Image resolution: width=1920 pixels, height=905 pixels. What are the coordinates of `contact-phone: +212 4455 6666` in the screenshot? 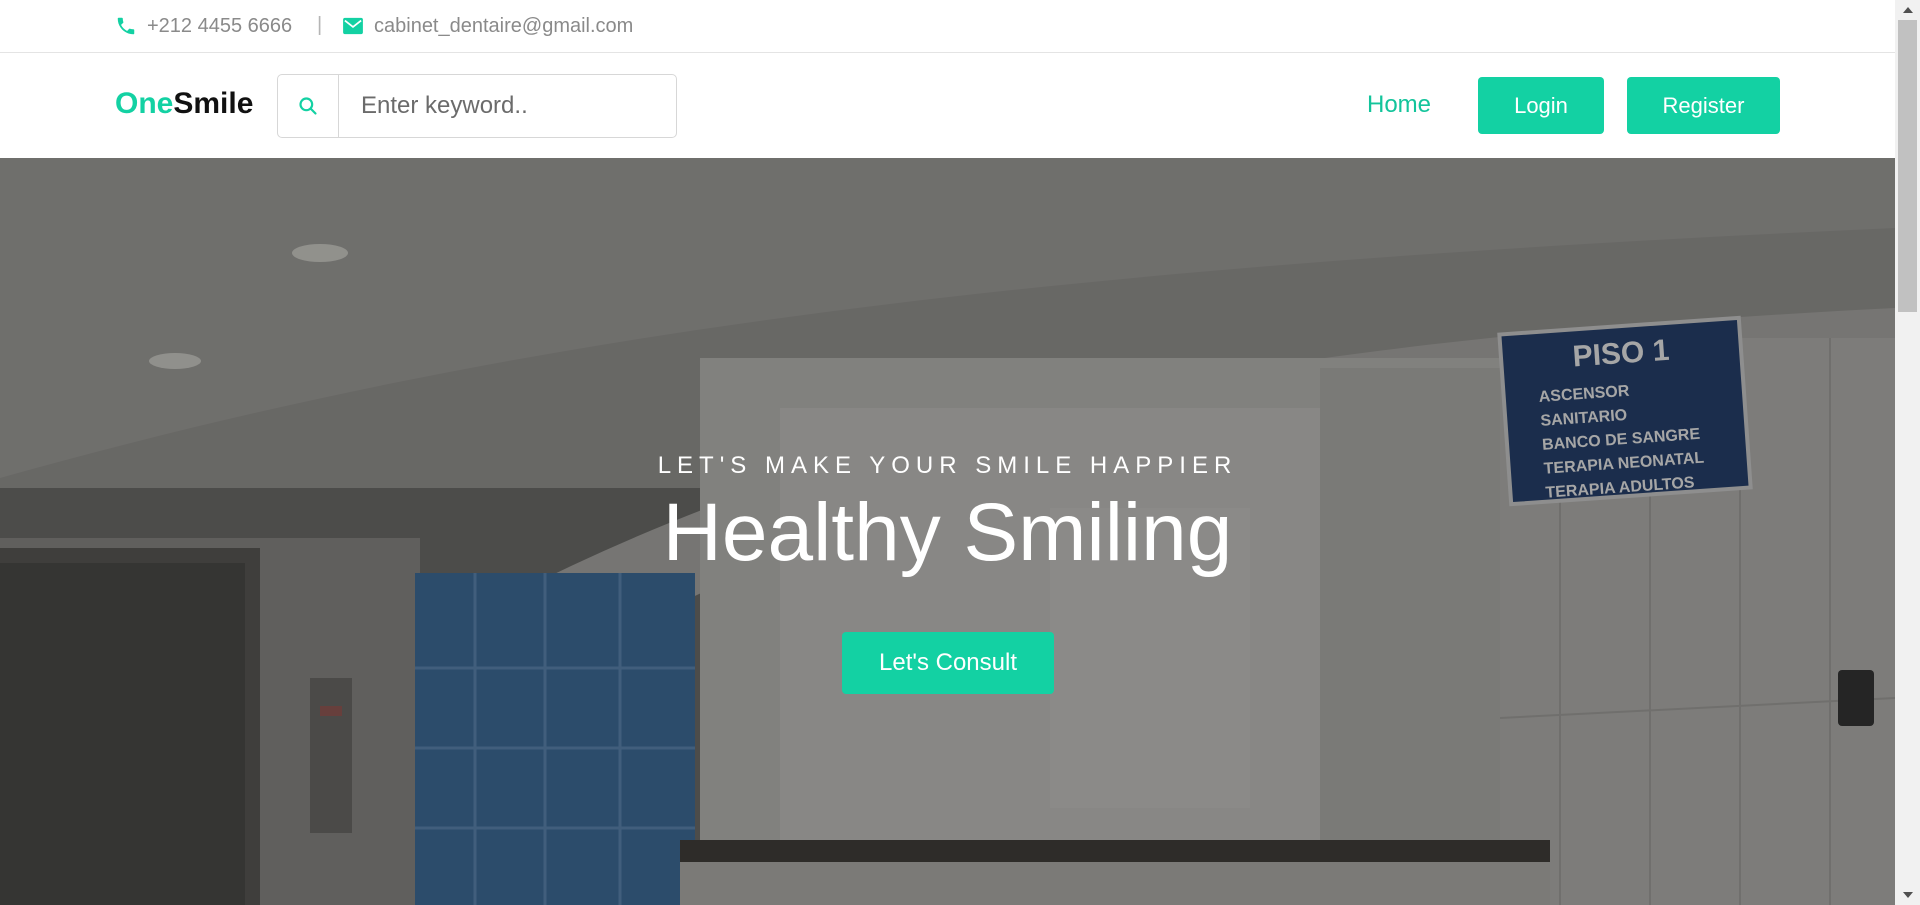 It's located at (203, 26).